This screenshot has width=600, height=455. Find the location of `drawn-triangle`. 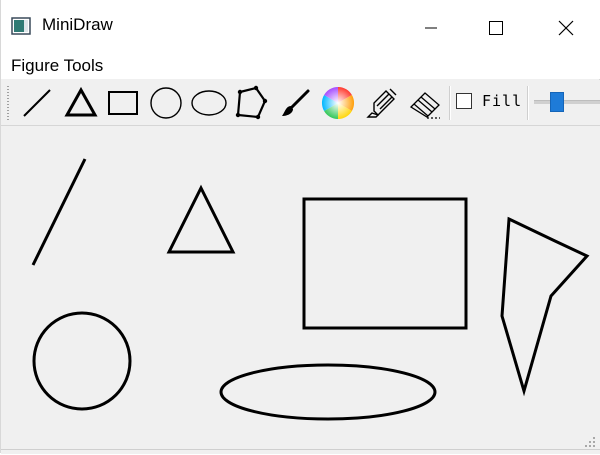

drawn-triangle is located at coordinates (201, 219).